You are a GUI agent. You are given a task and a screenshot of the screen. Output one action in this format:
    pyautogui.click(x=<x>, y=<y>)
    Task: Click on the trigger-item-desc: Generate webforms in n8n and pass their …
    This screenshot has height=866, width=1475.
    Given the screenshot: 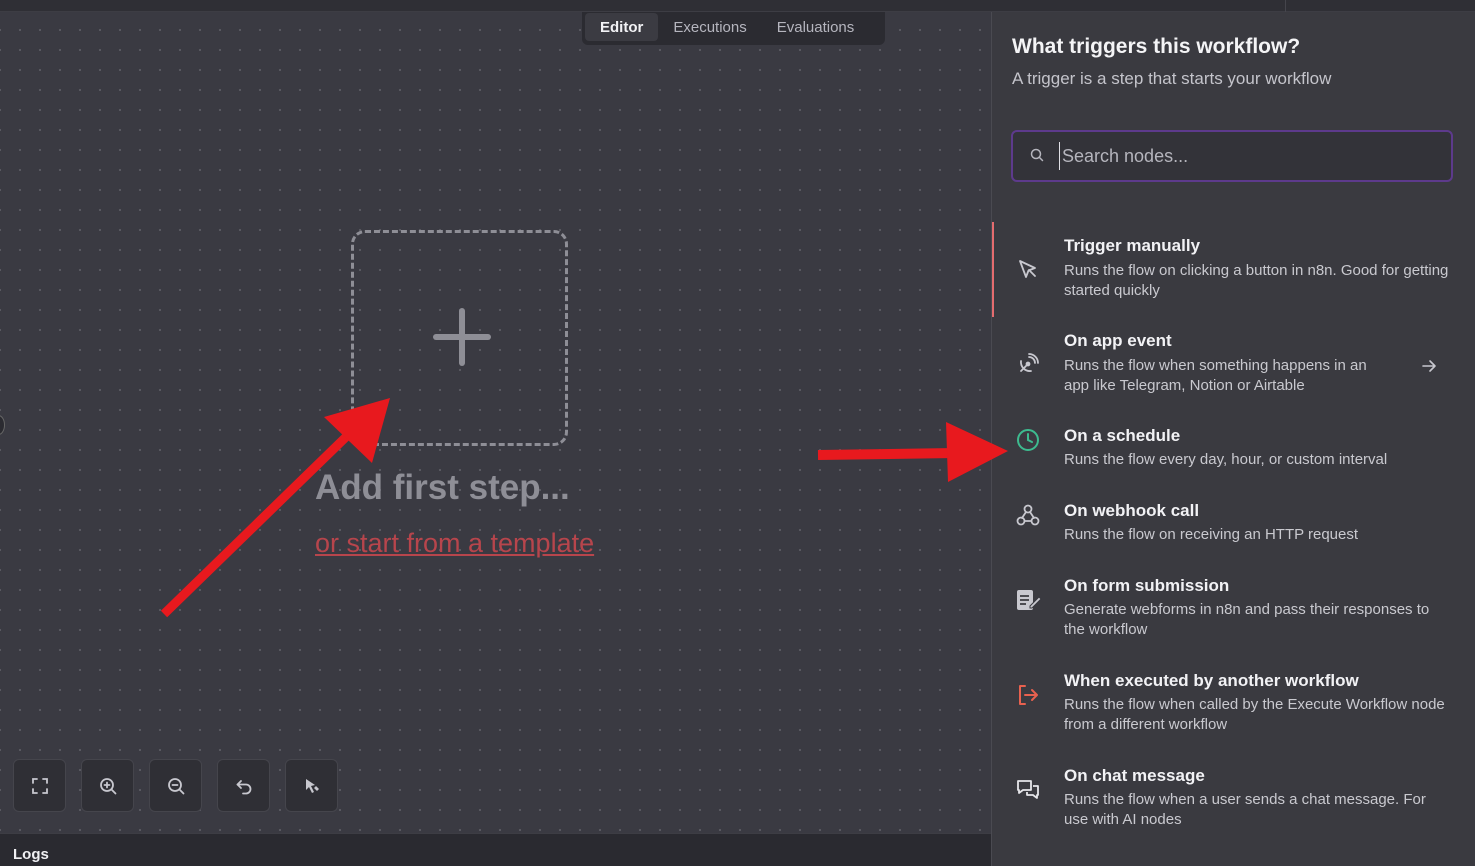 What is the action you would take?
    pyautogui.click(x=1247, y=619)
    